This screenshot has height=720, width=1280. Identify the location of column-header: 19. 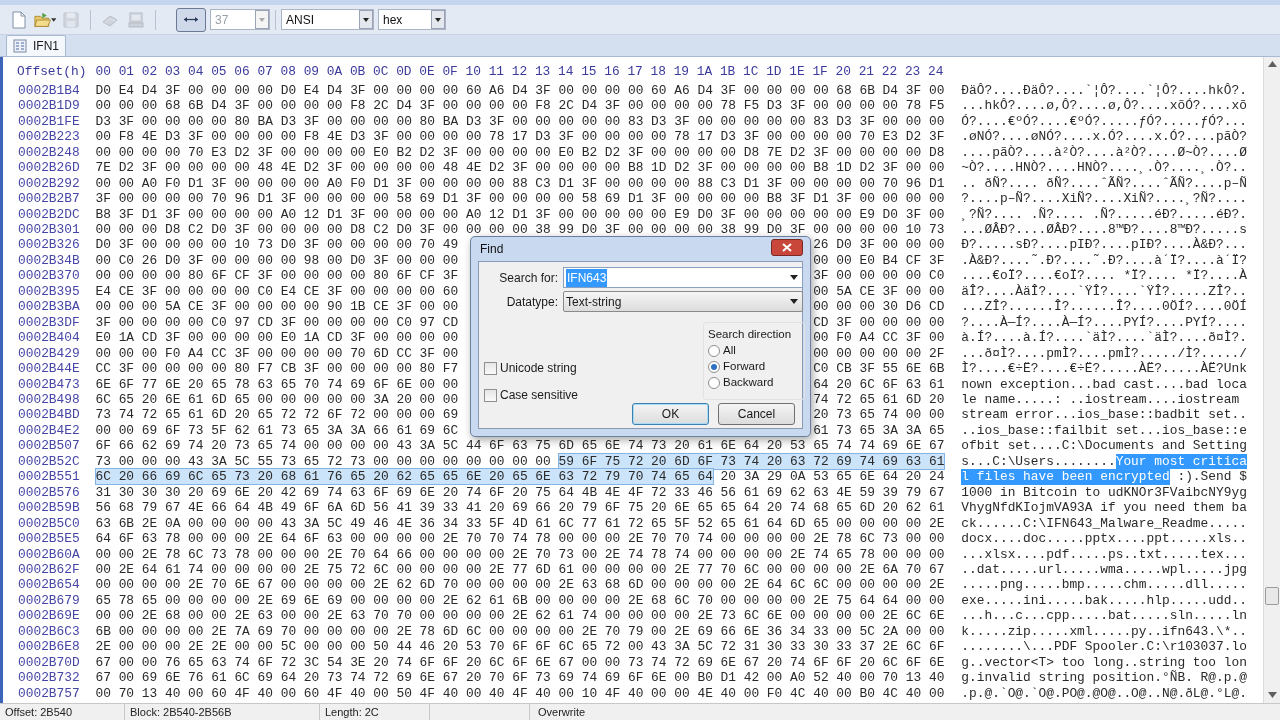
(681, 72).